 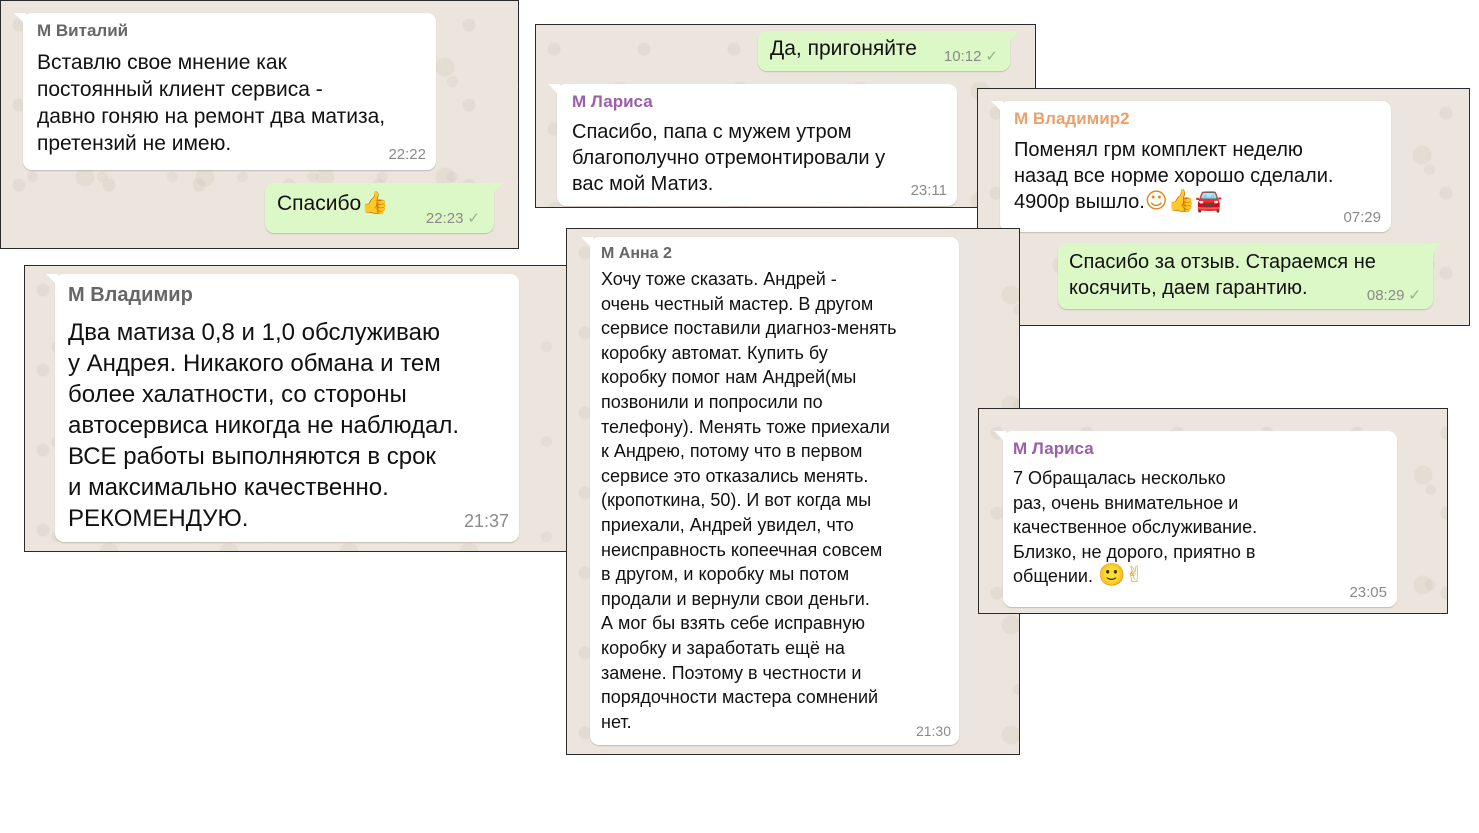 I want to click on sender-name: М Владимир, so click(x=130, y=295).